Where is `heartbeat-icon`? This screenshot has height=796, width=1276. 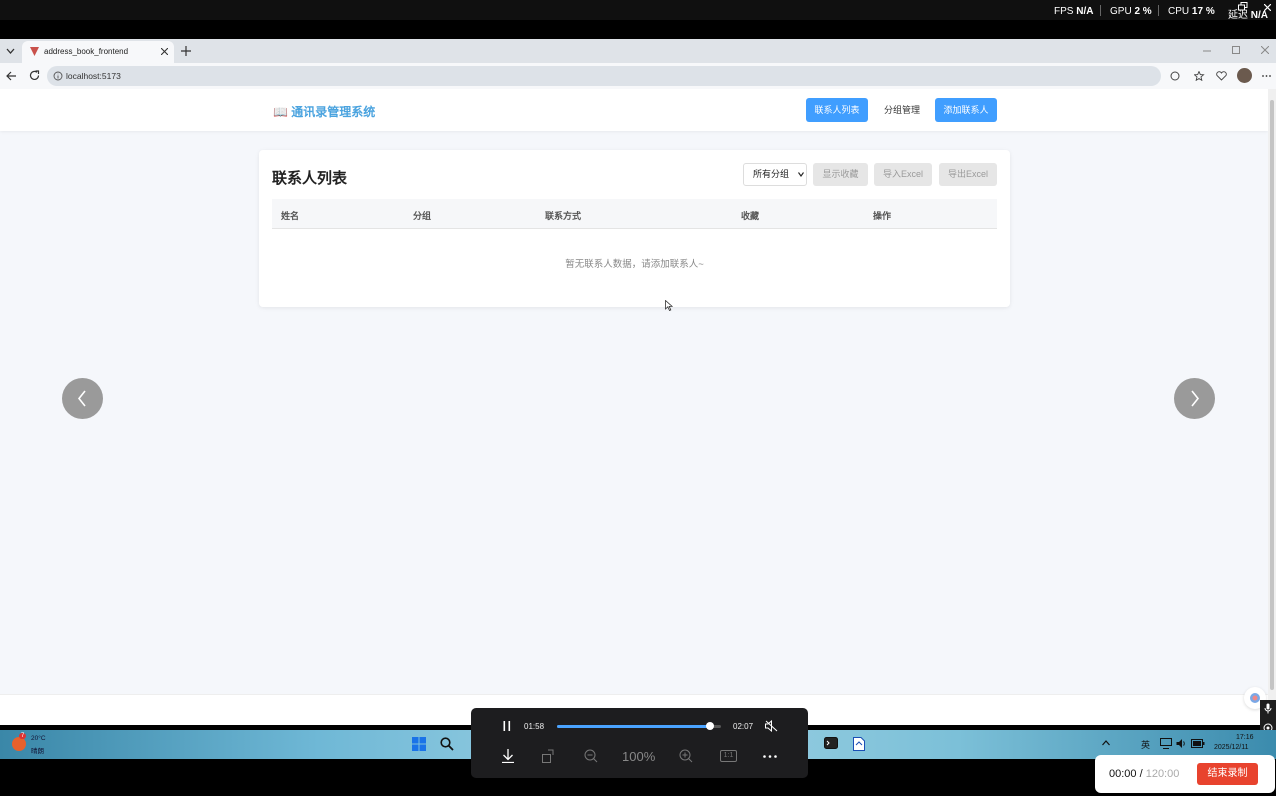 heartbeat-icon is located at coordinates (1221, 76).